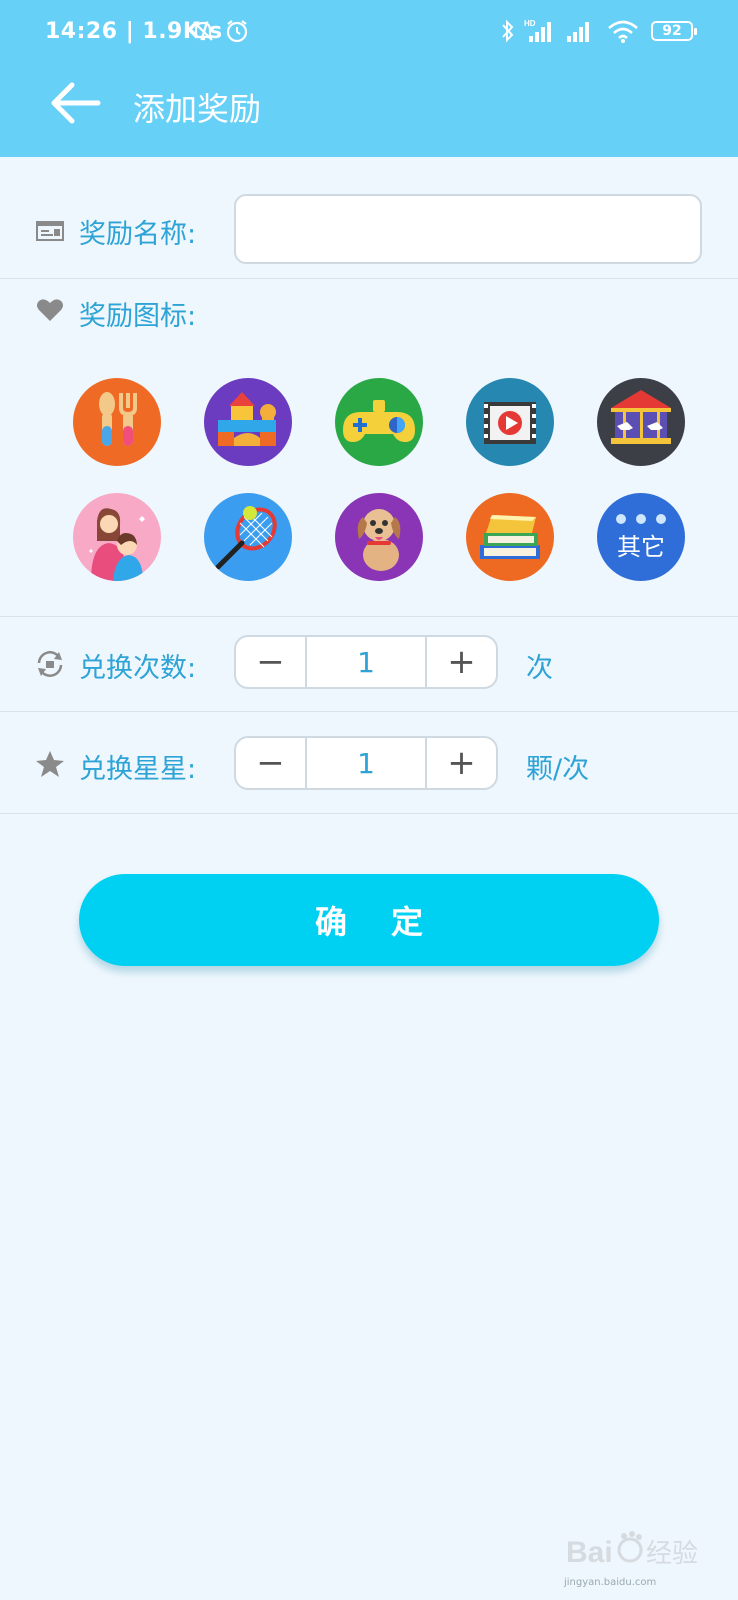 The image size is (738, 1600). Describe the element at coordinates (539, 668) in the screenshot. I see `times-unit: 次` at that location.